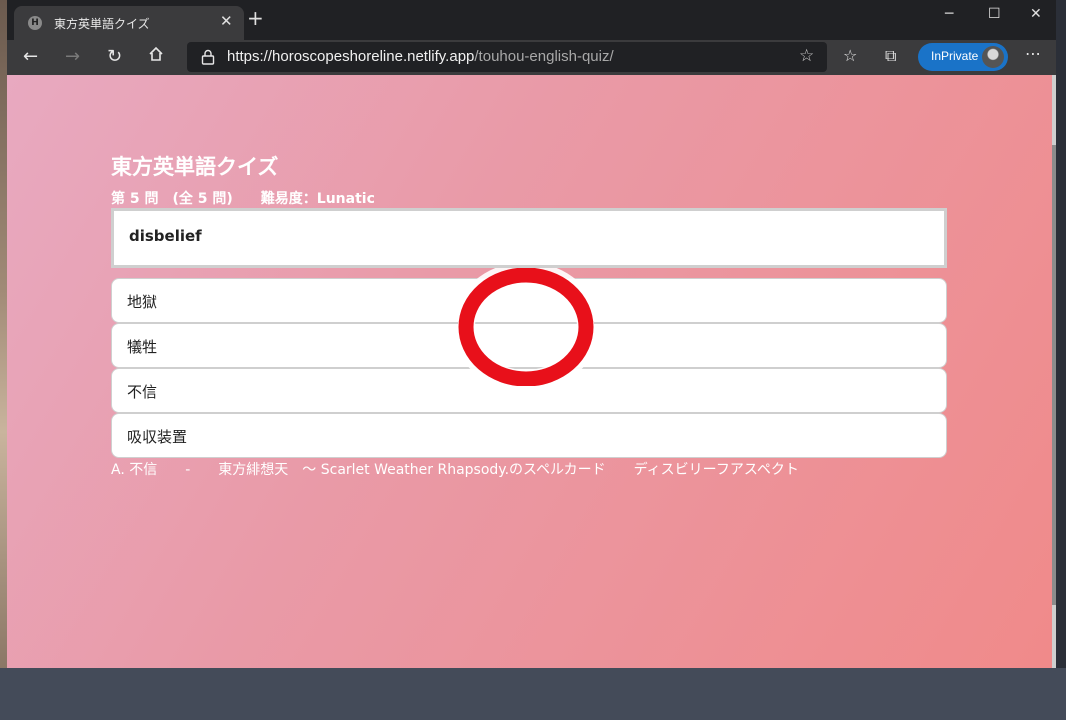  What do you see at coordinates (949, 14) in the screenshot?
I see `minimize-icon: ─` at bounding box center [949, 14].